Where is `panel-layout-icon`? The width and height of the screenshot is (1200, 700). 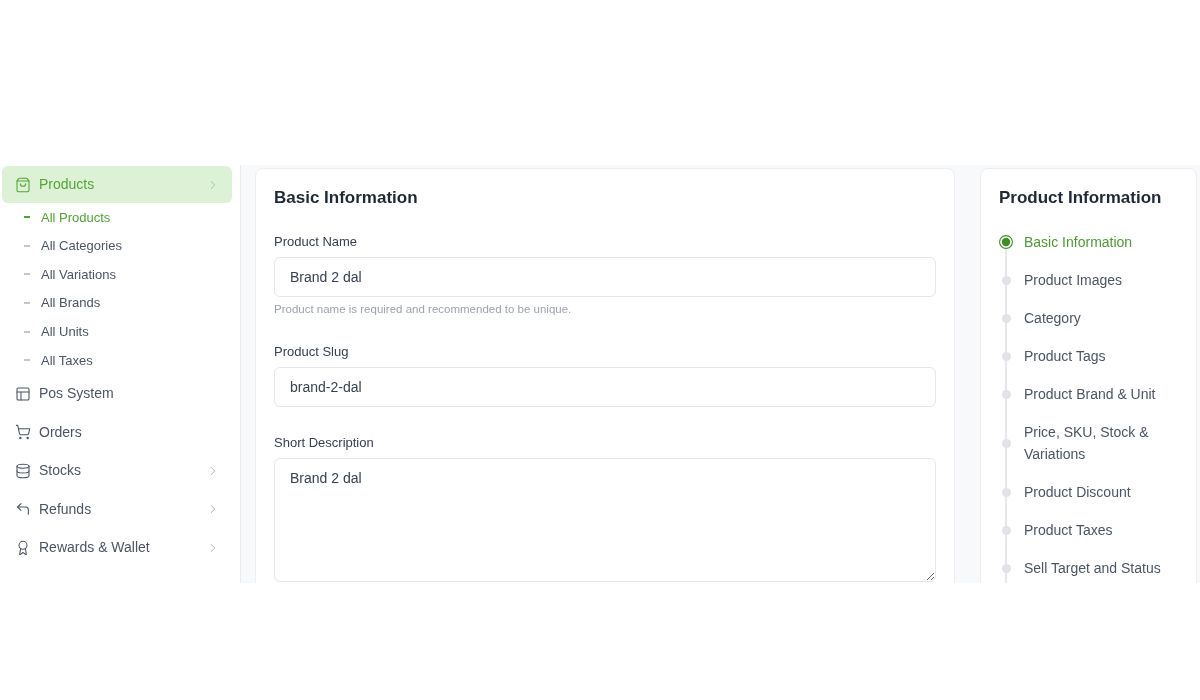
panel-layout-icon is located at coordinates (23, 393).